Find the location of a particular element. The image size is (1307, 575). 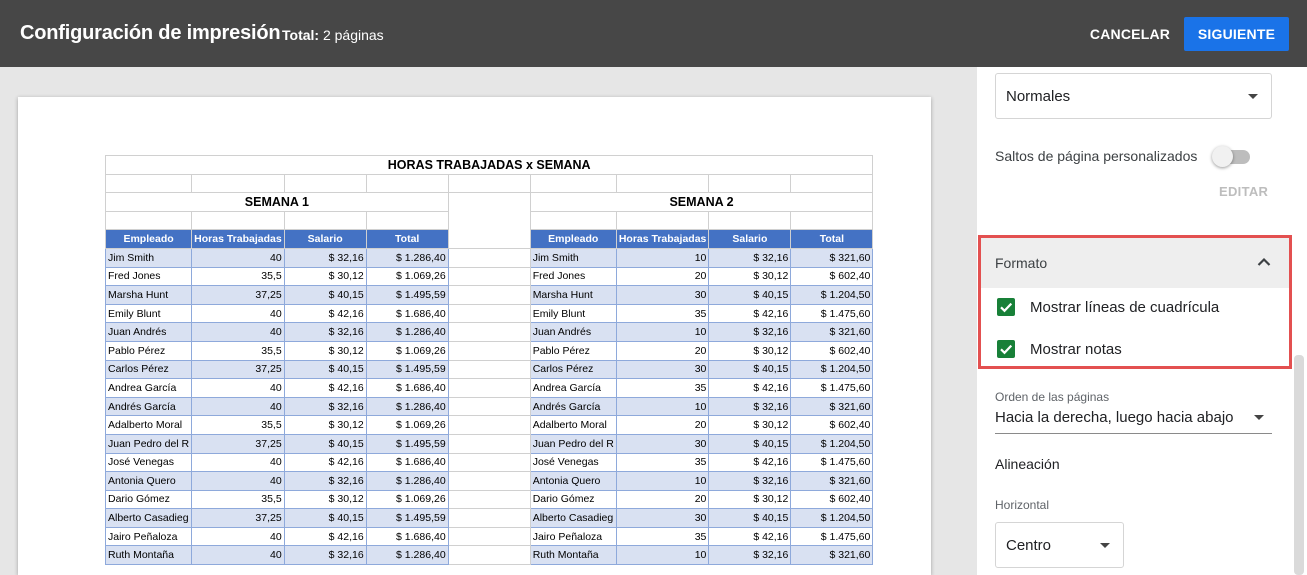

table-cell: Andrés García is located at coordinates (148, 406).